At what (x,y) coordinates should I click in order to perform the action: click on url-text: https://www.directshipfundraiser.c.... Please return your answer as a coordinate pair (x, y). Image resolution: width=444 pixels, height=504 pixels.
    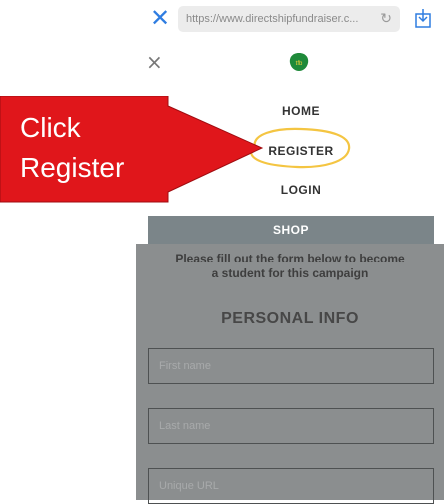
    Looking at the image, I should click on (272, 19).